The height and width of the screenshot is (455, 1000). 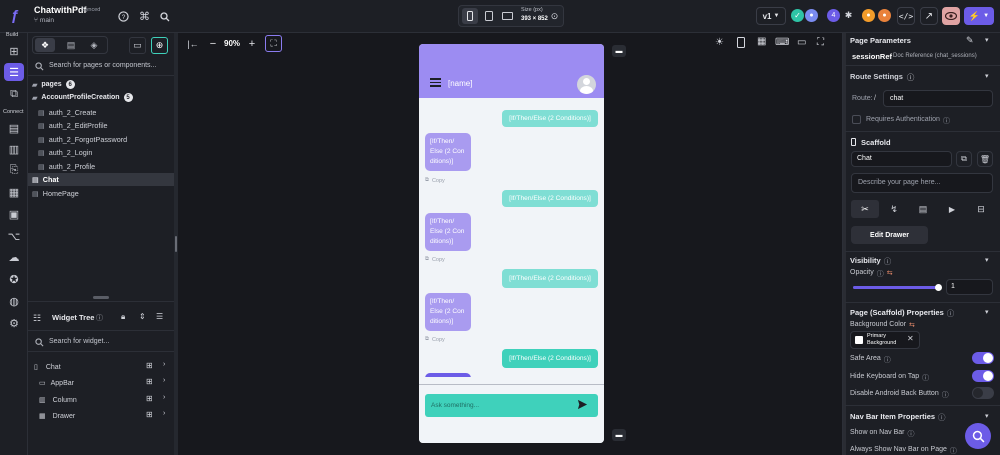 I want to click on app-logo: ƒ, so click(x=15, y=16).